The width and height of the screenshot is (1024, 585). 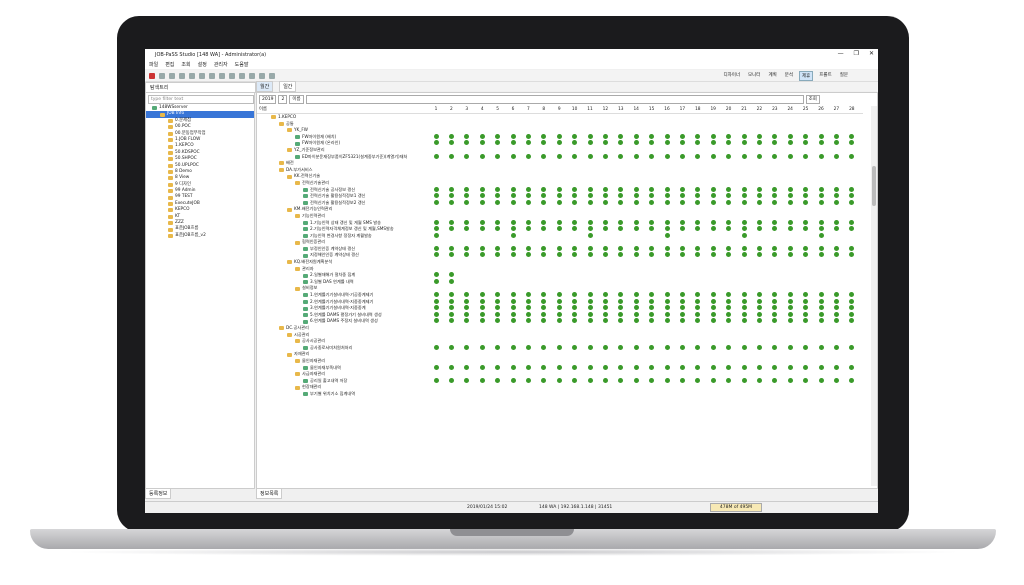 What do you see at coordinates (354, 124) in the screenshot?
I see `row-name: 공통` at bounding box center [354, 124].